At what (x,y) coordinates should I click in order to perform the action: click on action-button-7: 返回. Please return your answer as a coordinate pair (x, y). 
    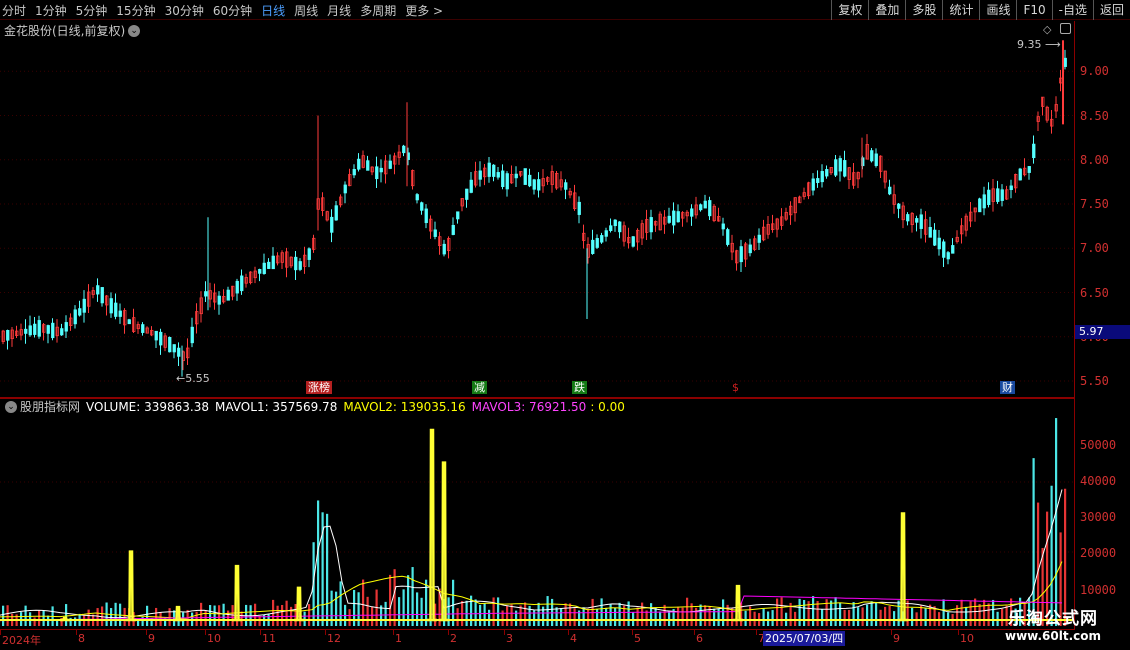
    Looking at the image, I should click on (1111, 10).